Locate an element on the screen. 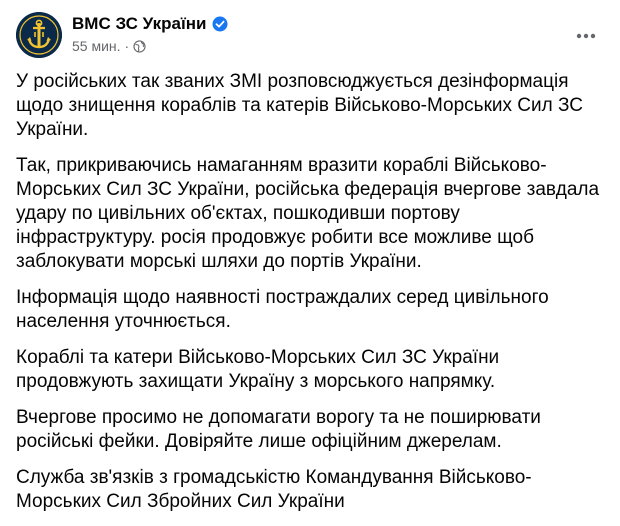 Image resolution: width=620 pixels, height=526 pixels. globe-icon is located at coordinates (139, 46).